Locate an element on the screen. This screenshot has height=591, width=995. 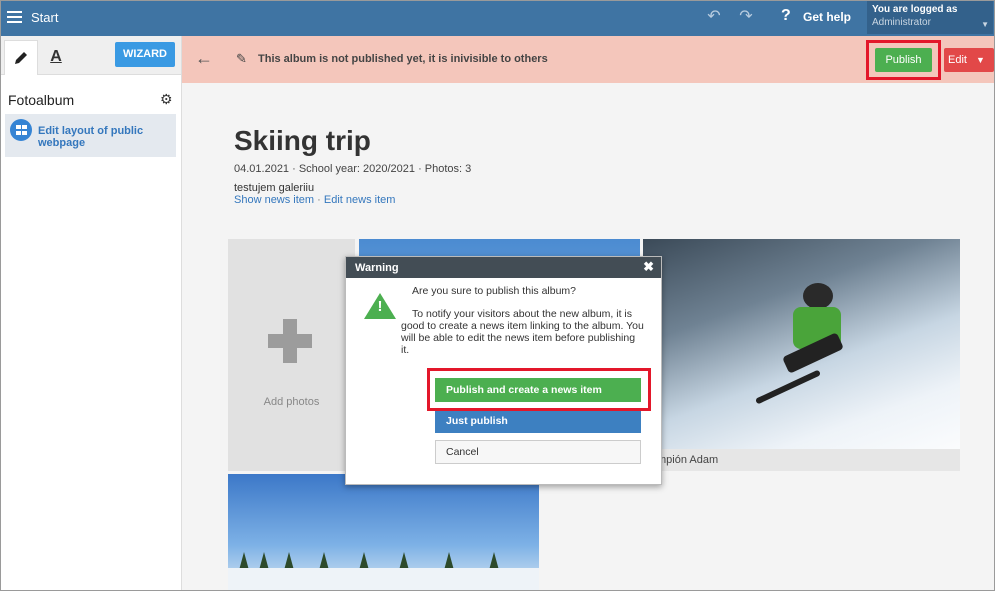
redo-icon: ↷ is located at coordinates (746, 17).